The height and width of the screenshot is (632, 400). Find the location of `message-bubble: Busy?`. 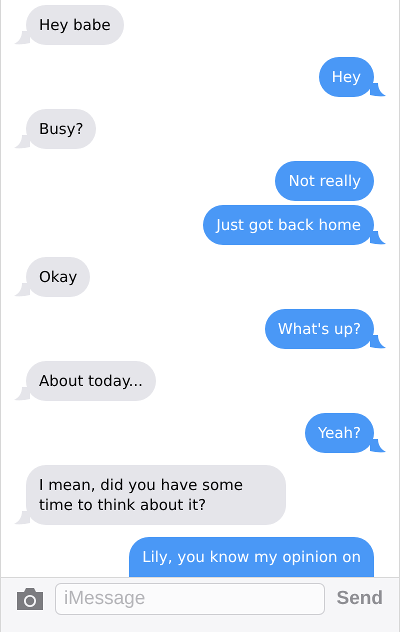

message-bubble: Busy? is located at coordinates (61, 129).